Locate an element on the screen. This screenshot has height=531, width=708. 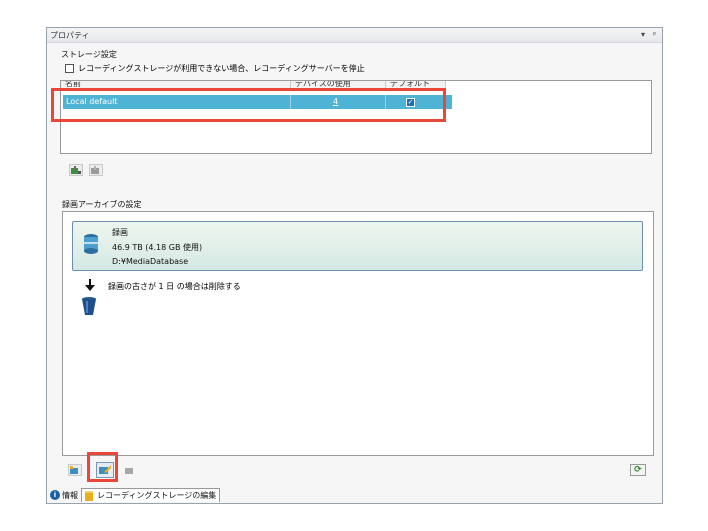
bottom-tabs: i 情報 レコーディングストレージの編集 is located at coordinates (134, 495).